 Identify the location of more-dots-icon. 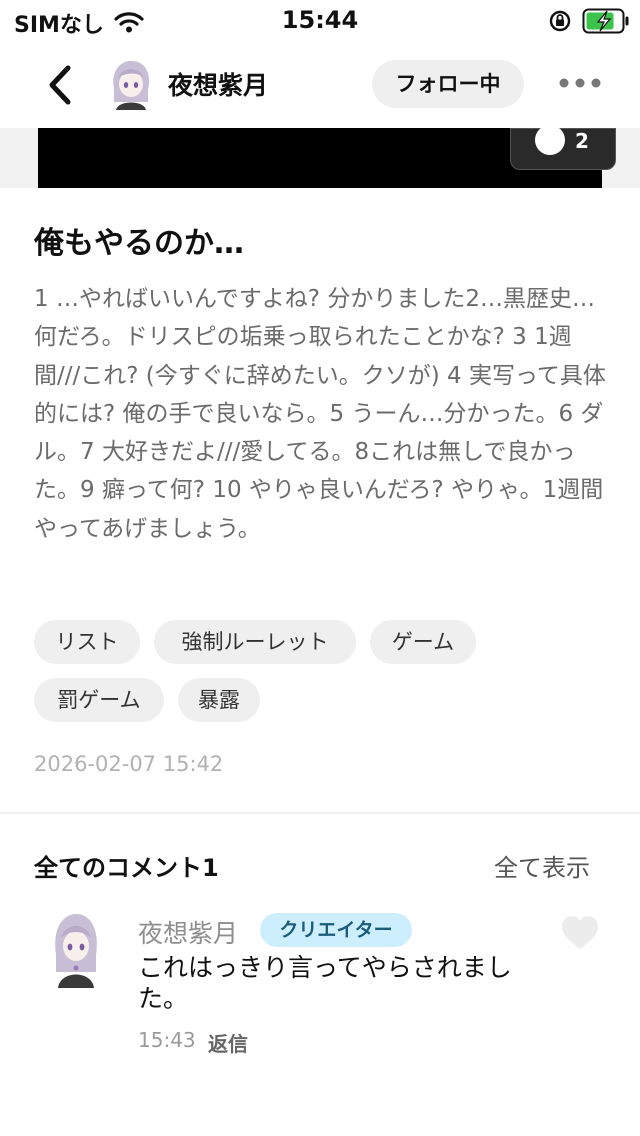
(580, 83).